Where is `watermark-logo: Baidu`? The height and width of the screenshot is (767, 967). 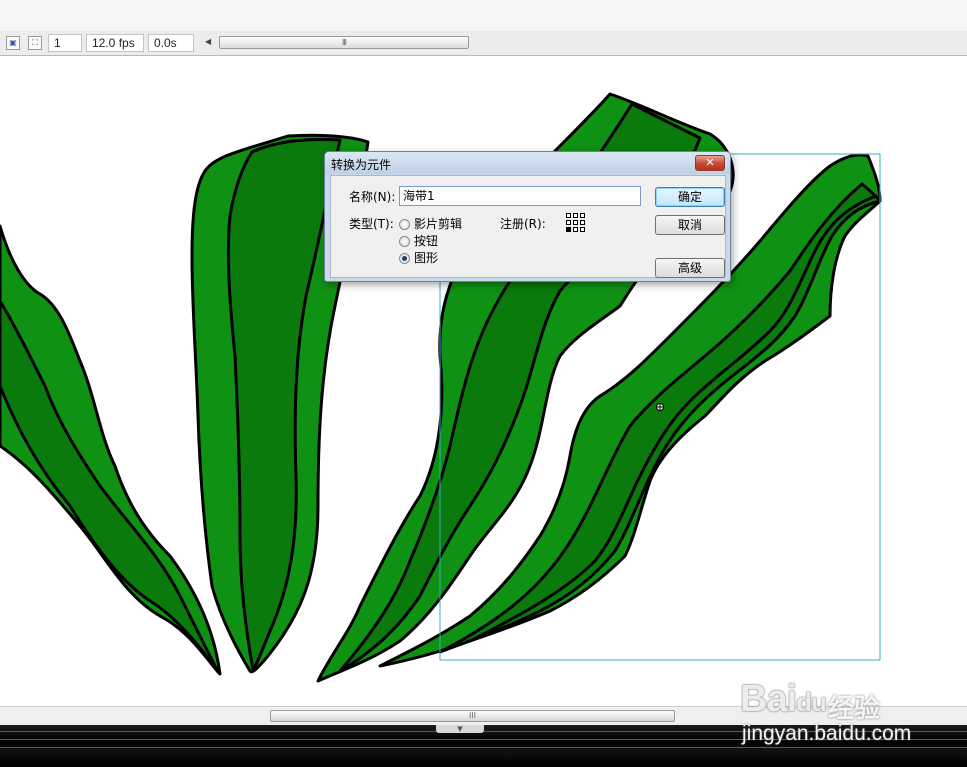
watermark-logo: Baidu is located at coordinates (783, 699).